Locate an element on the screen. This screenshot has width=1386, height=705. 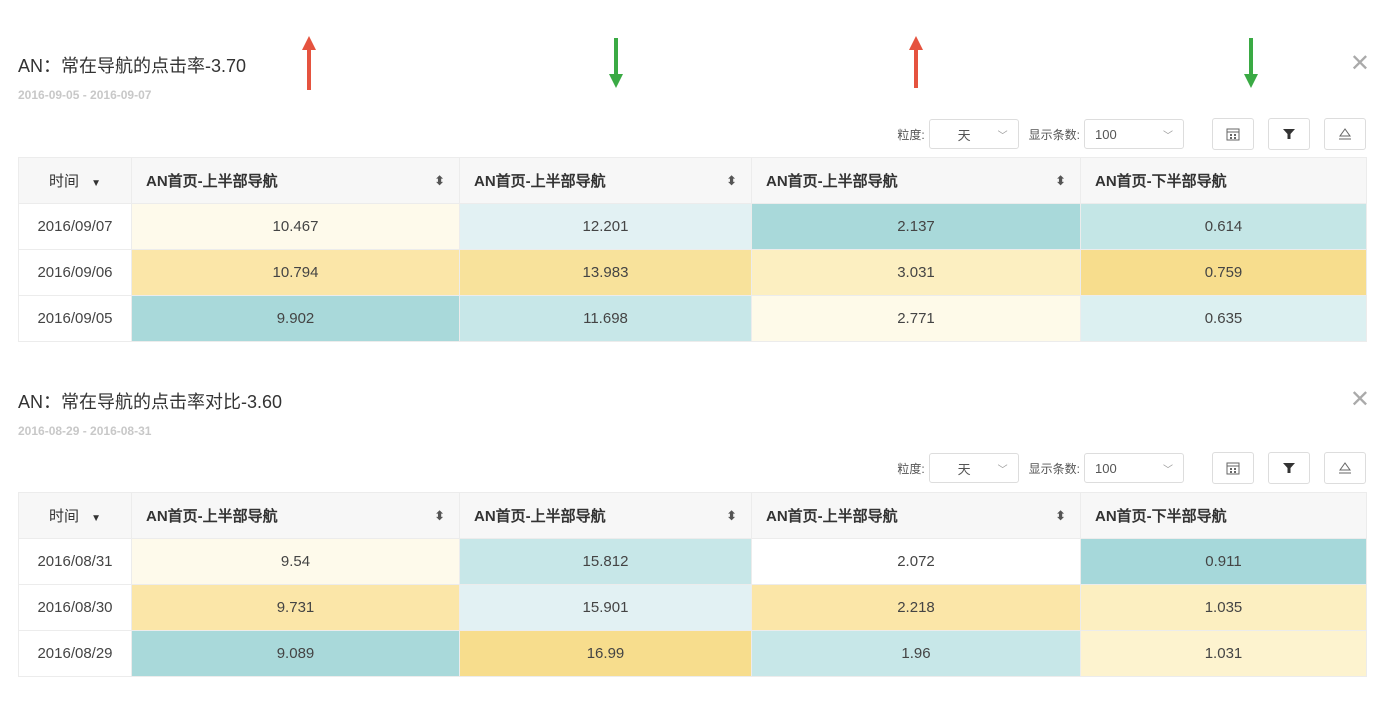
table-toolbar: 粒度: 天 ﹀ 显示条数: 100 ﹀ is located at coordinates (1131, 468).